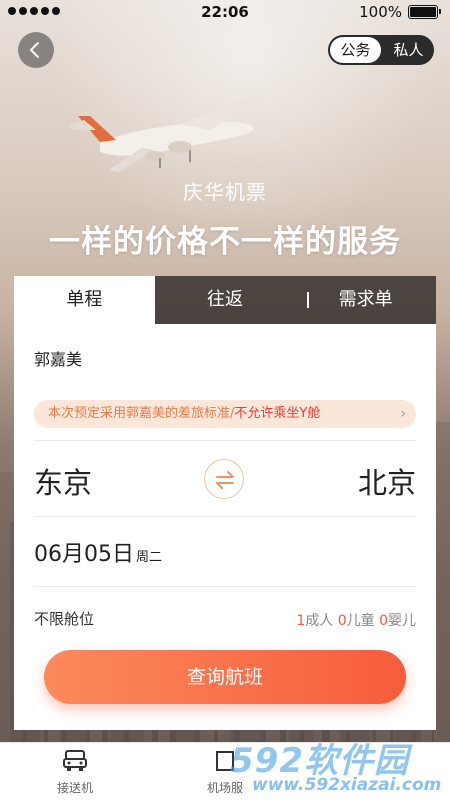 Image resolution: width=450 pixels, height=800 pixels. What do you see at coordinates (225, 242) in the screenshot?
I see `hero-headline: 一样的价格不一样的服务` at bounding box center [225, 242].